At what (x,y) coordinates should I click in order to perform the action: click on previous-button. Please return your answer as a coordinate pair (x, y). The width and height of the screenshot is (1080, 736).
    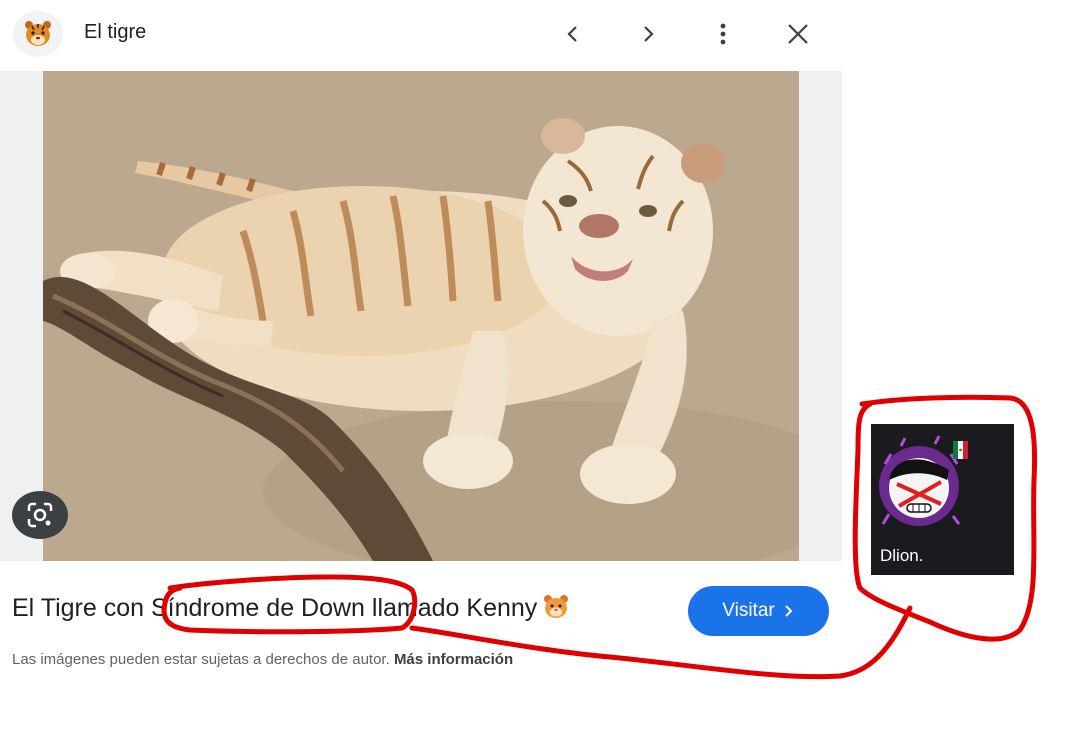
    Looking at the image, I should click on (573, 34).